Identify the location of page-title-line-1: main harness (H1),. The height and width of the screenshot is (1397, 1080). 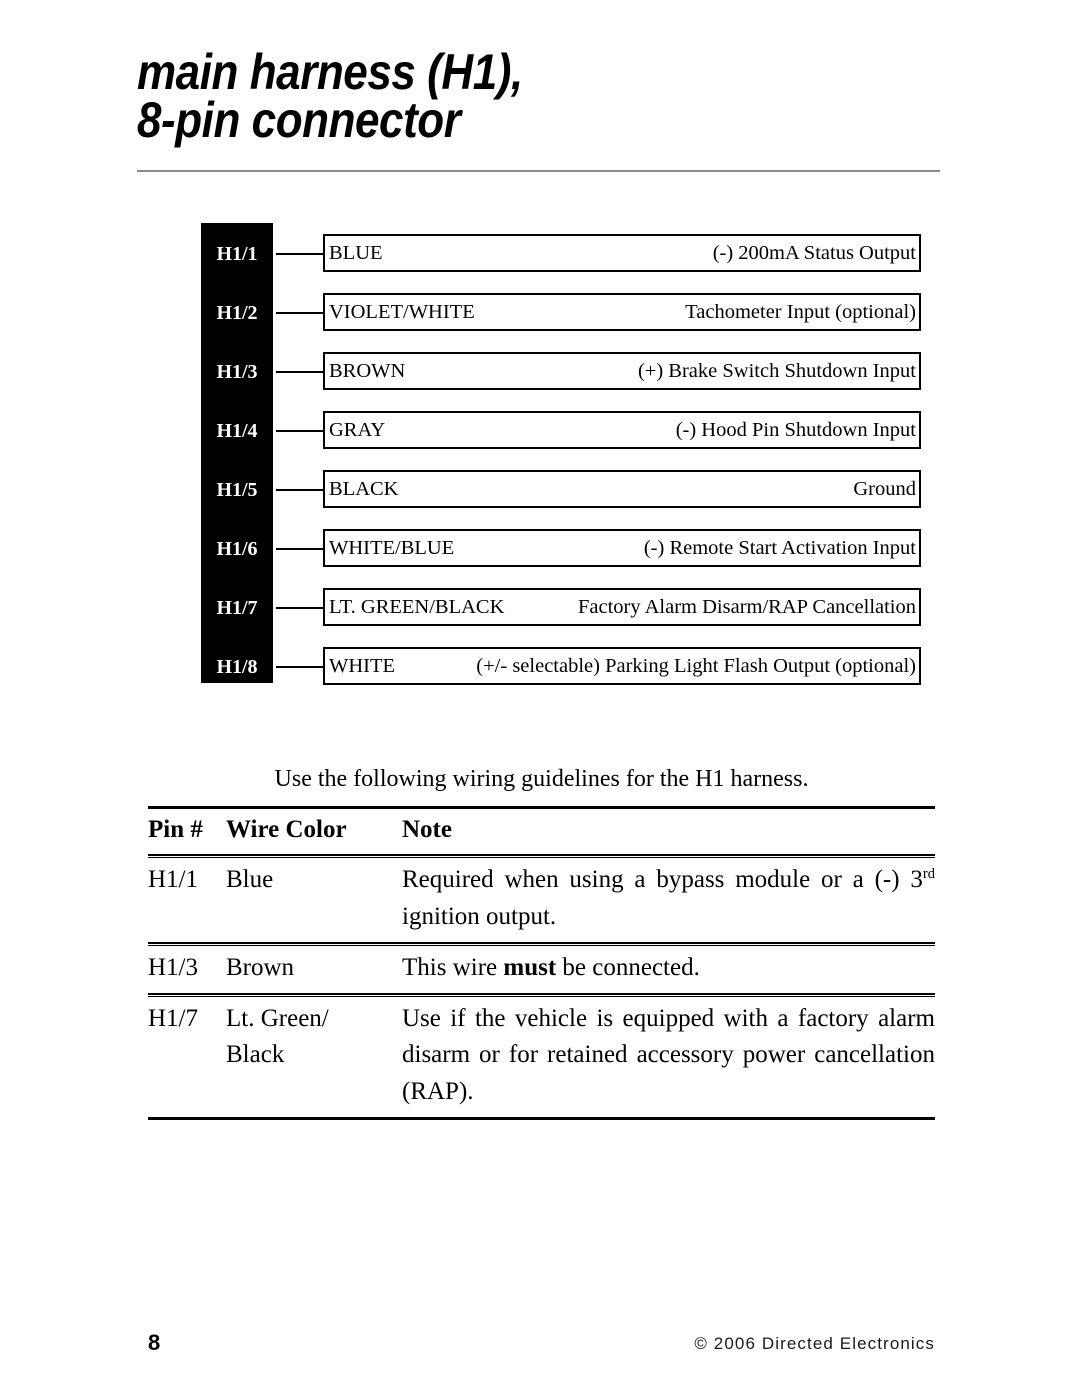
(330, 72).